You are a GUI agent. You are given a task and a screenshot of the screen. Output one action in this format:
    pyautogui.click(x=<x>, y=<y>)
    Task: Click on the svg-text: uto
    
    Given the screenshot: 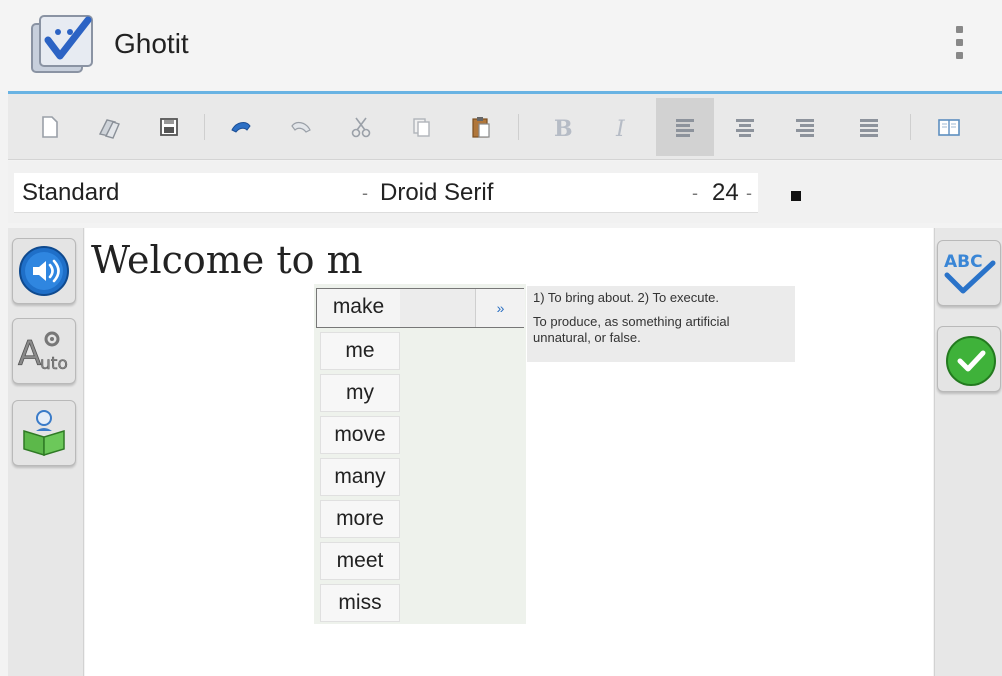 What is the action you would take?
    pyautogui.click(x=54, y=364)
    